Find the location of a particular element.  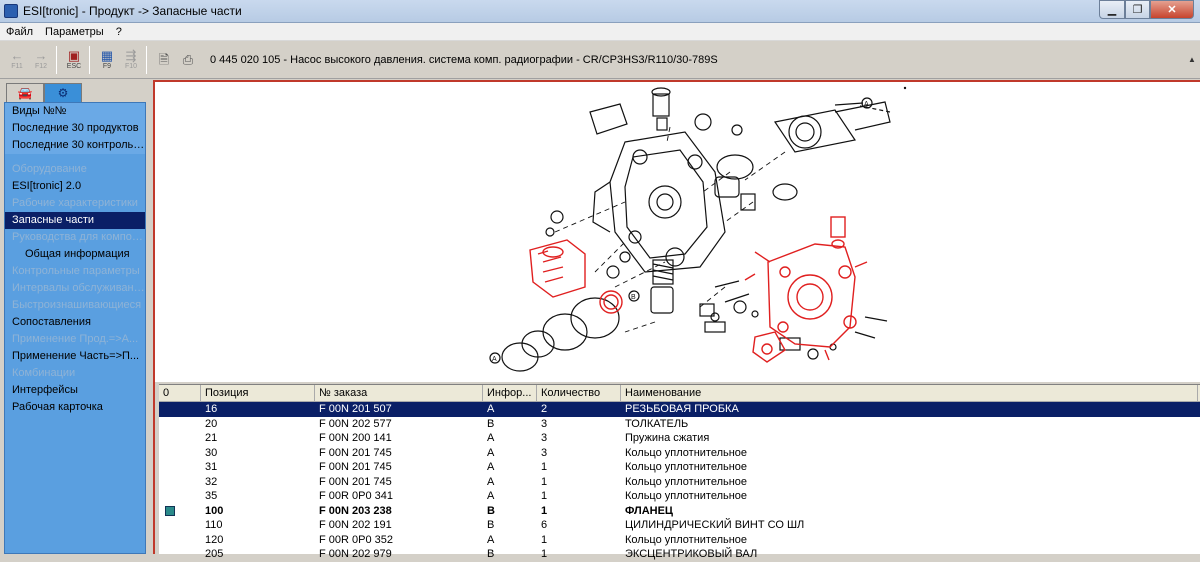

name-cell: РЕЗЬБОВАЯ ПРОБКА is located at coordinates (682, 409).